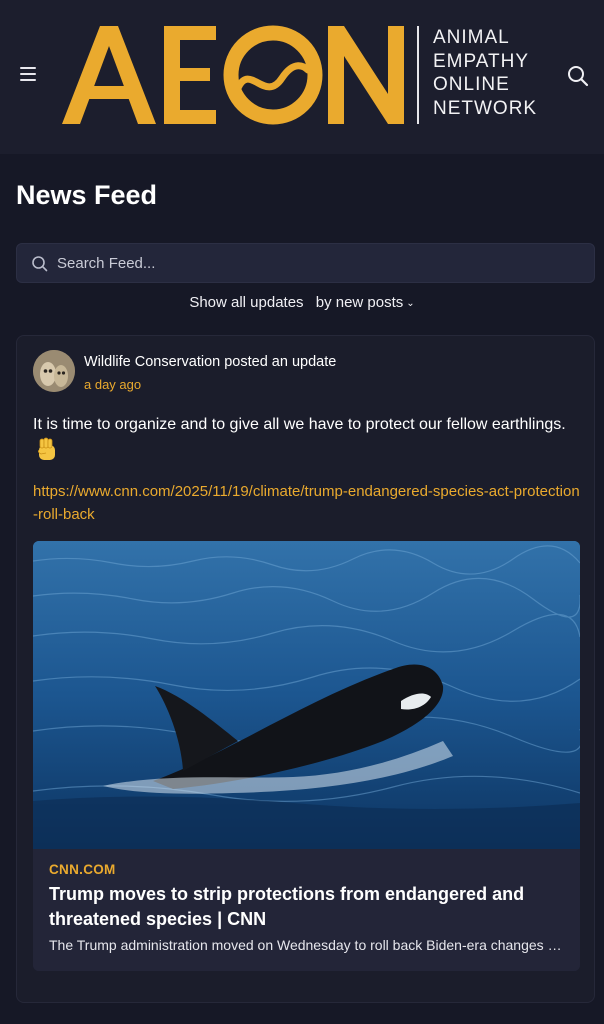  Describe the element at coordinates (246, 302) in the screenshot. I see `show-filter-select: Show all updates` at that location.